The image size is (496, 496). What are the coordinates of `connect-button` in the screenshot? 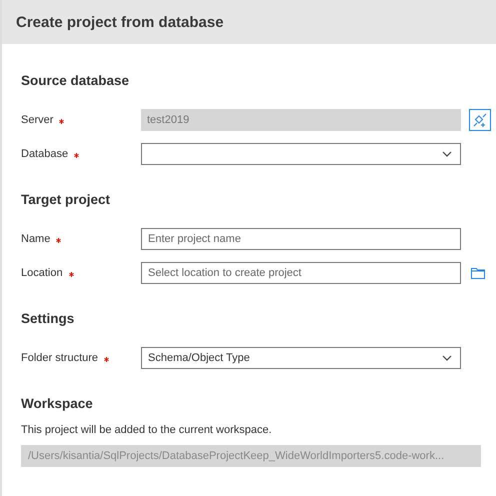 It's located at (480, 120).